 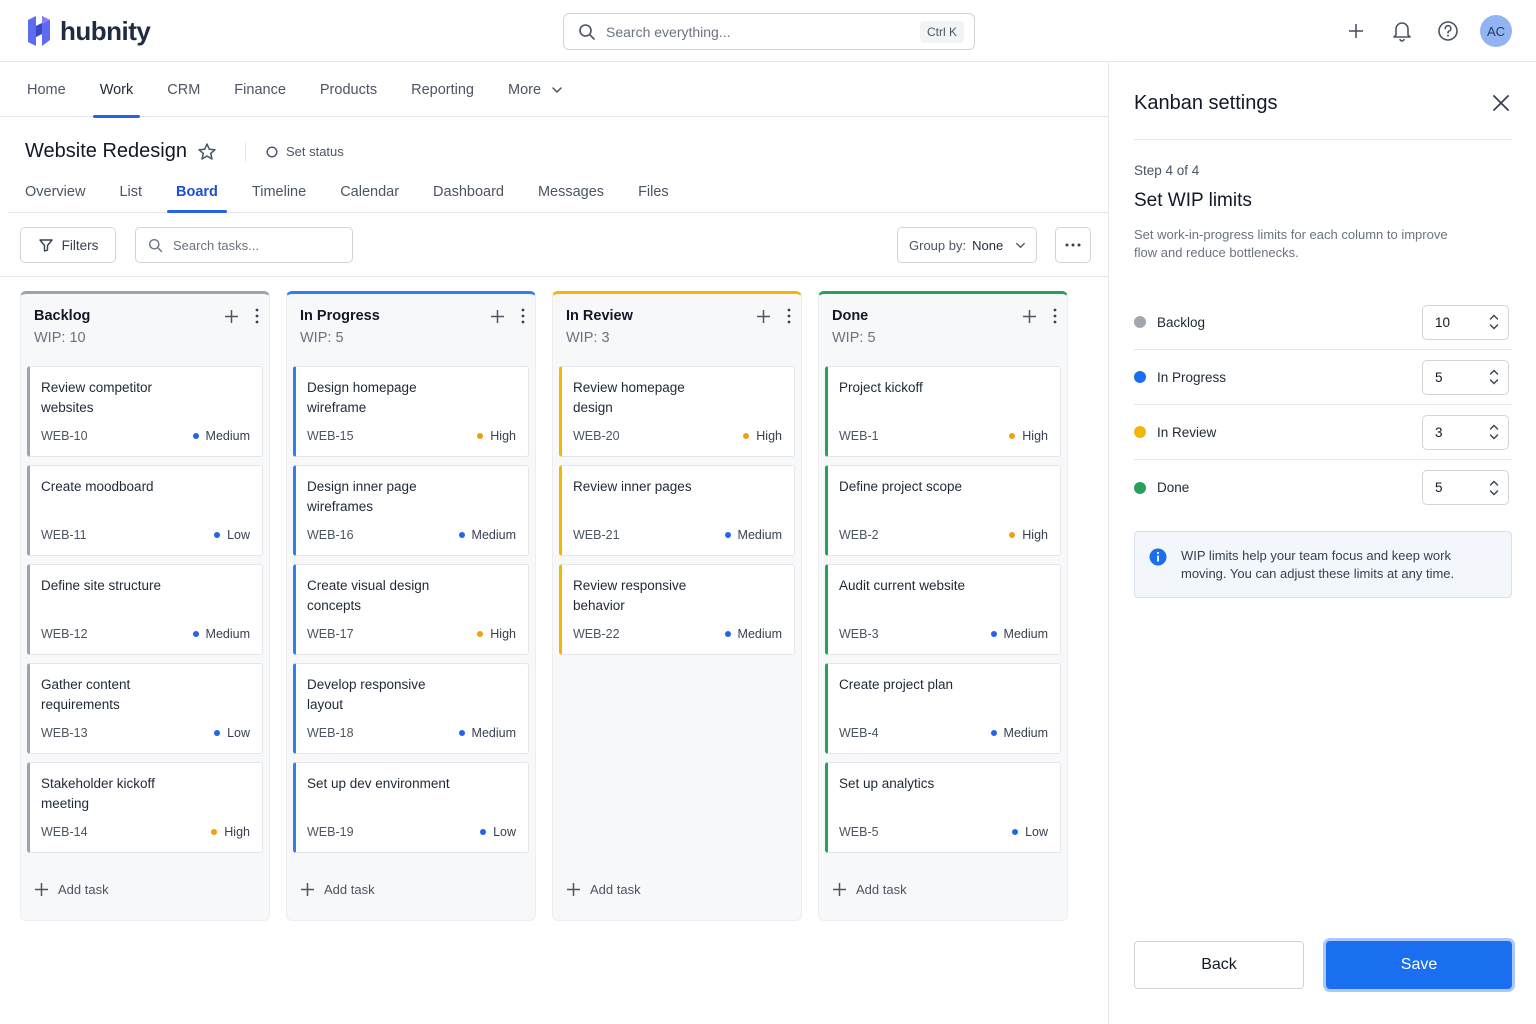 I want to click on task-title: Gather content requirements, so click(x=86, y=694).